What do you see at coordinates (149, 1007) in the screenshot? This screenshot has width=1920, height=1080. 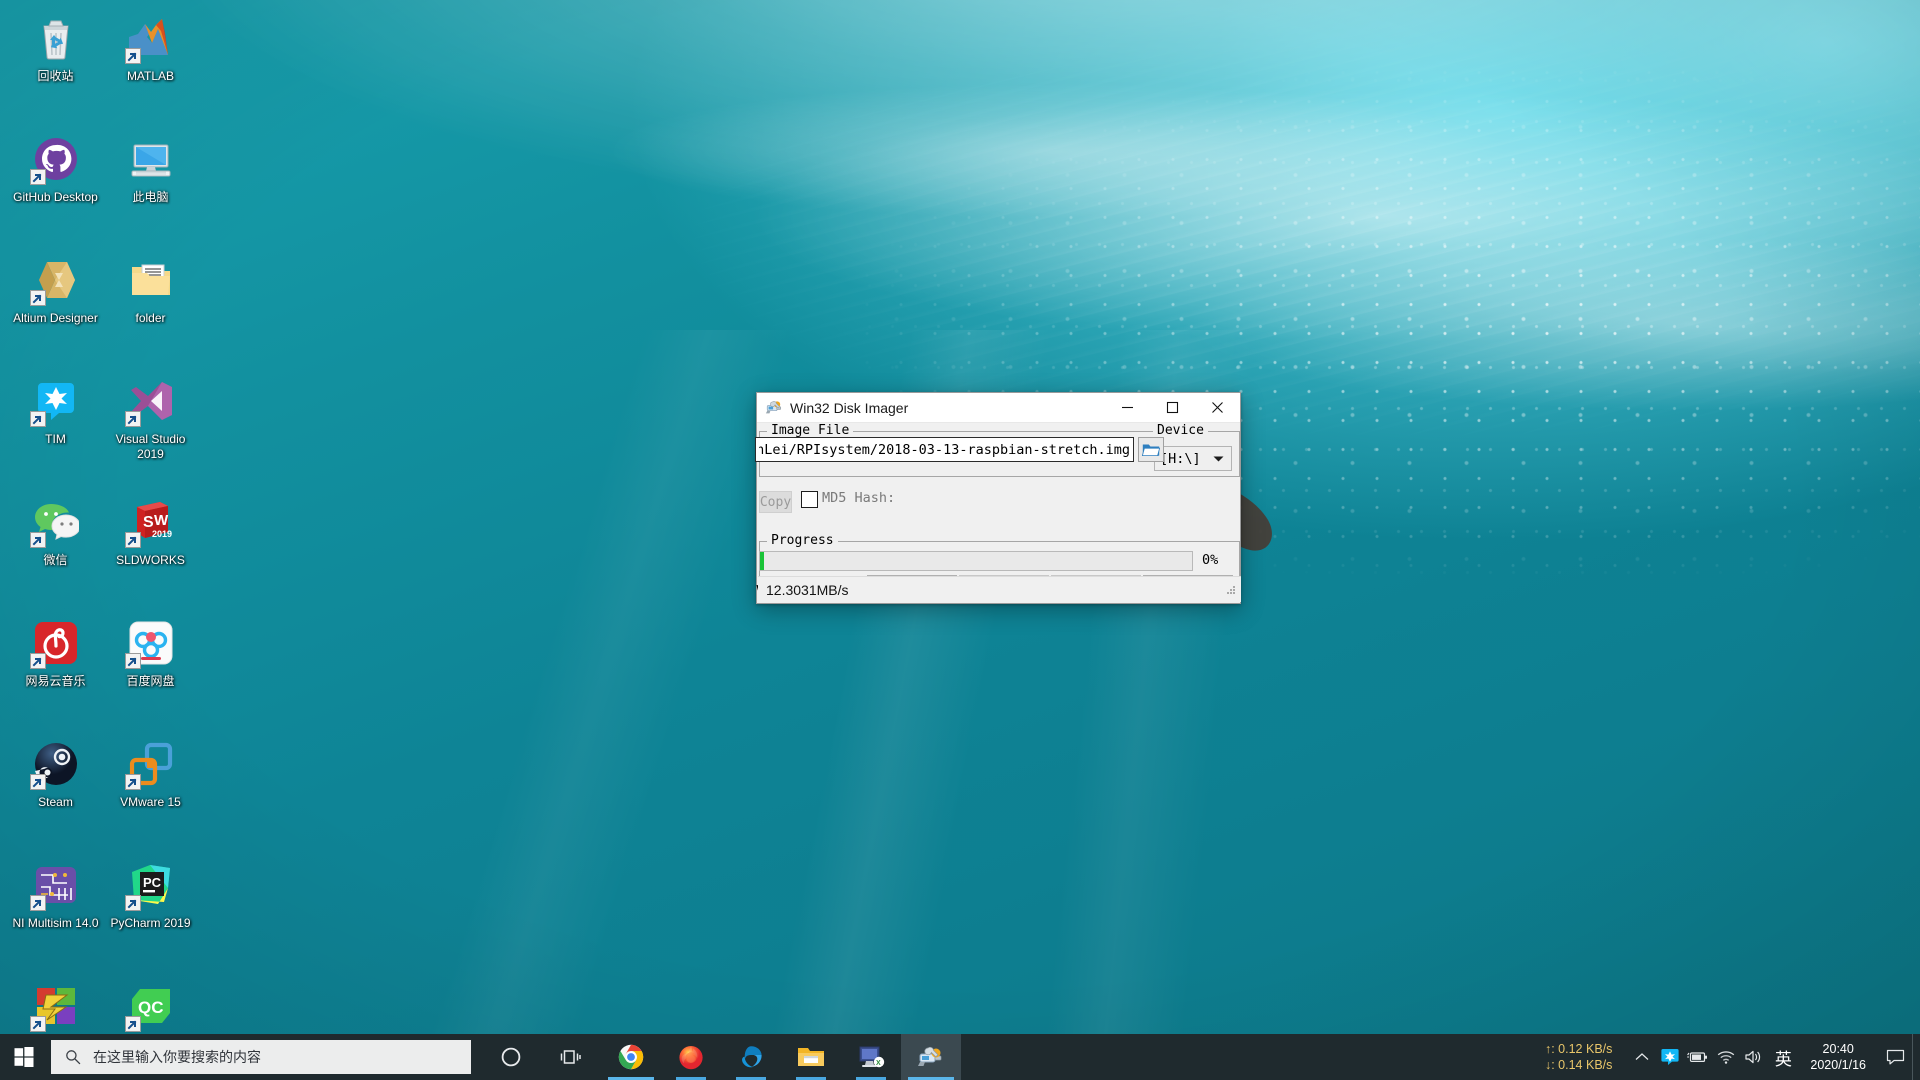 I see `qtcreator-icon: QC` at bounding box center [149, 1007].